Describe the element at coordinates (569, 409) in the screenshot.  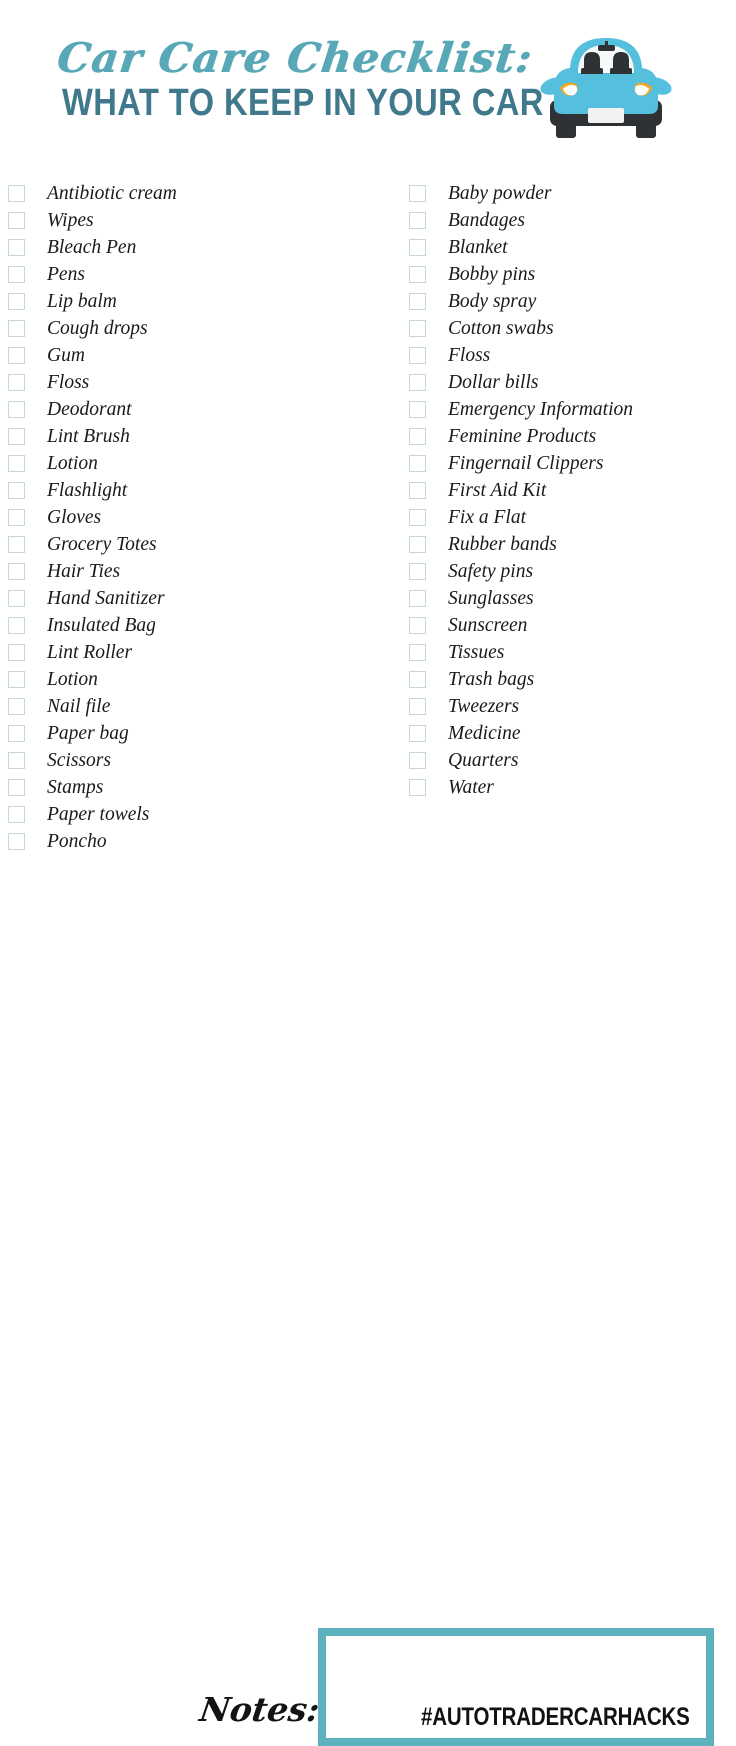
I see `checklist-item: Emergency Information` at that location.